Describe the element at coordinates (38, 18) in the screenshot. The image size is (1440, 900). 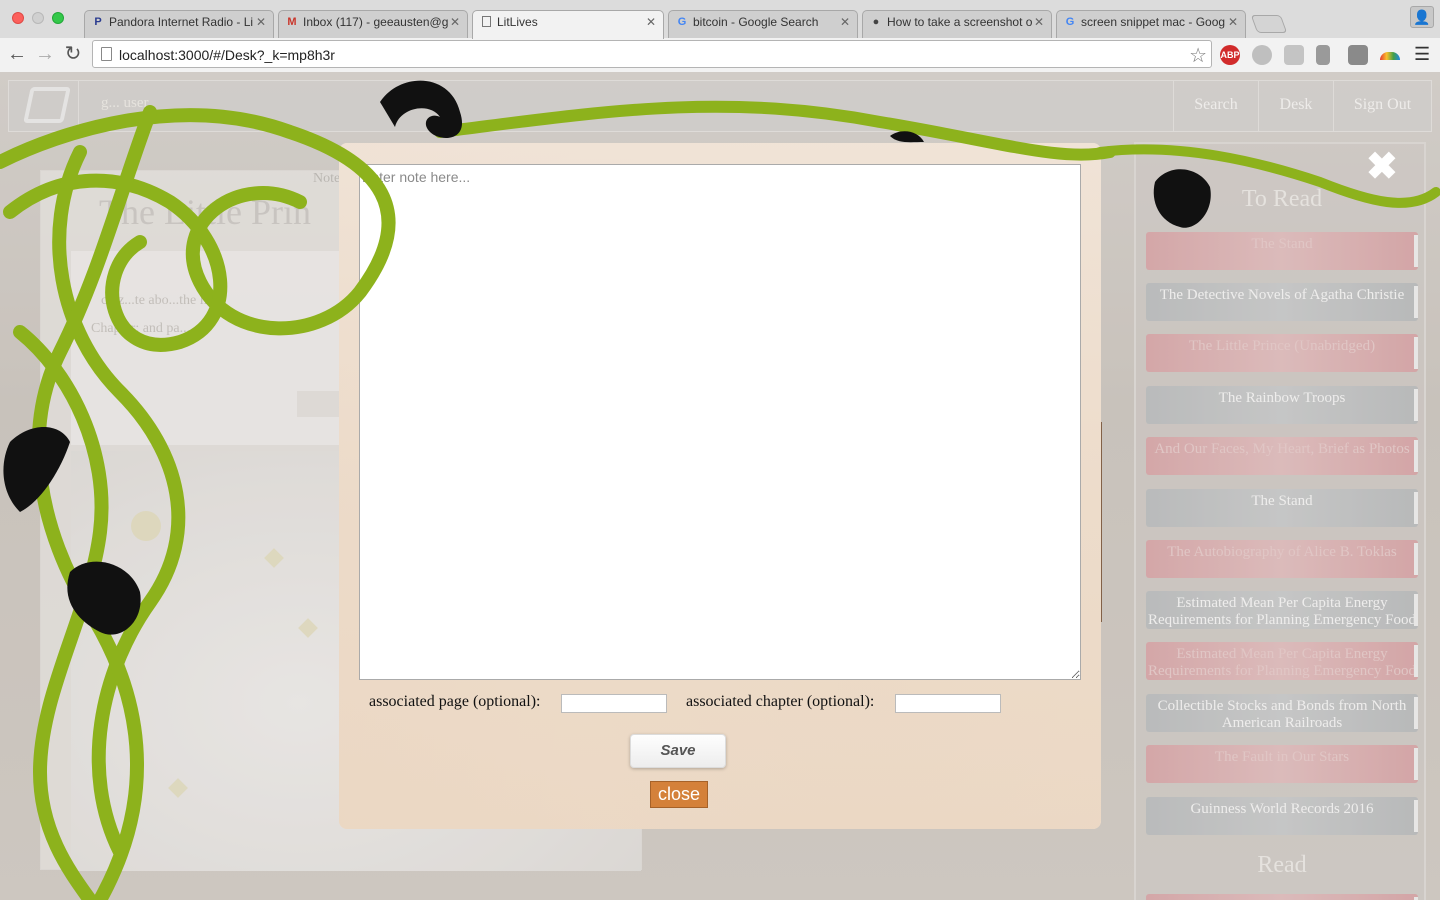
I see `minimize-window-button` at that location.